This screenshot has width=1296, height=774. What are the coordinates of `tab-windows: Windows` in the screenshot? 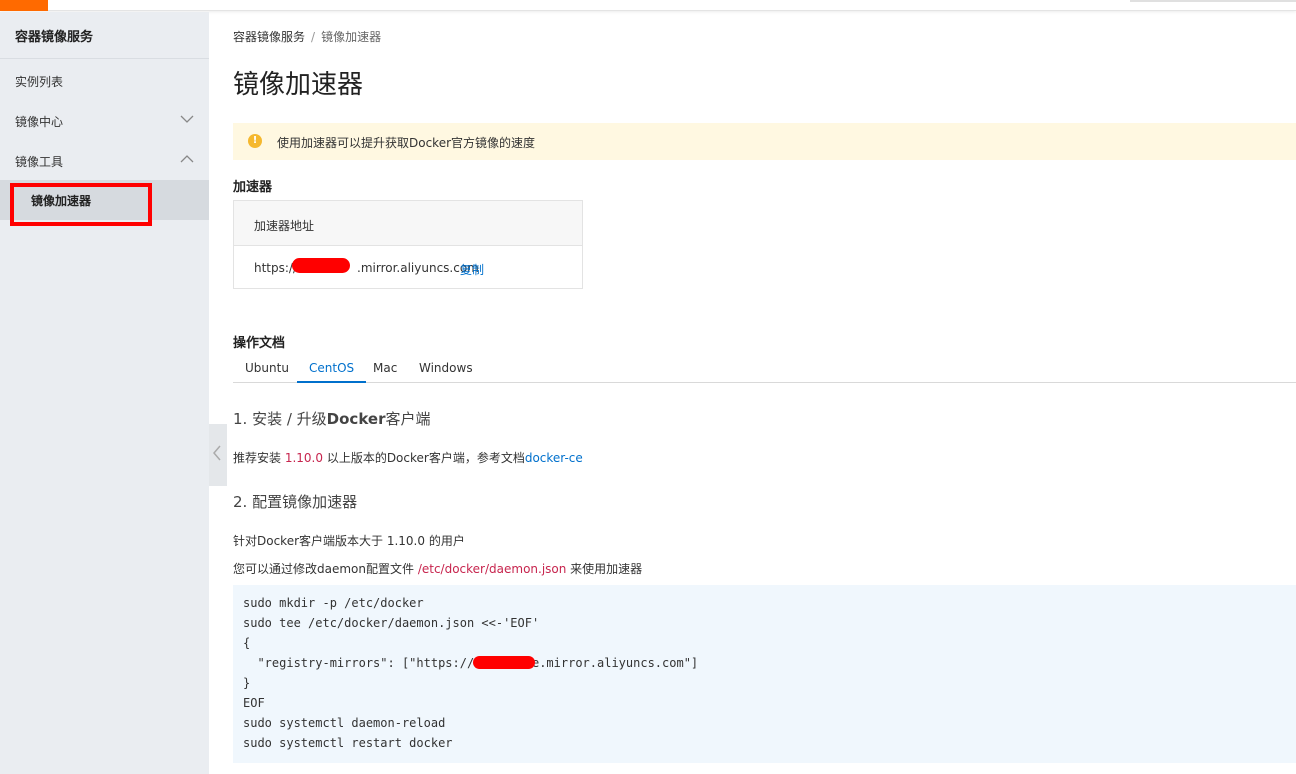 It's located at (446, 372).